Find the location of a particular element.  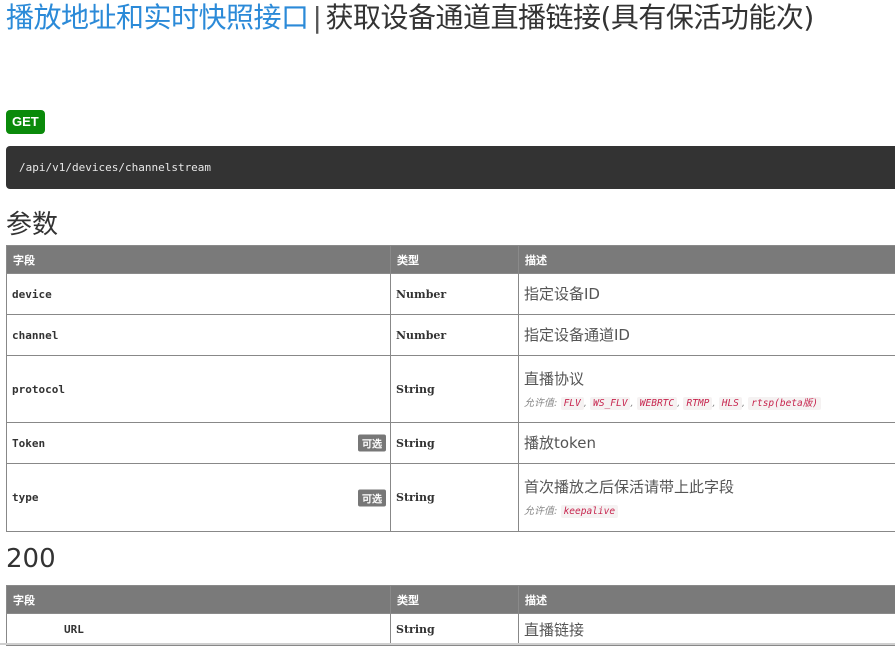

field-desc-cell: 指定设备ID is located at coordinates (707, 294).